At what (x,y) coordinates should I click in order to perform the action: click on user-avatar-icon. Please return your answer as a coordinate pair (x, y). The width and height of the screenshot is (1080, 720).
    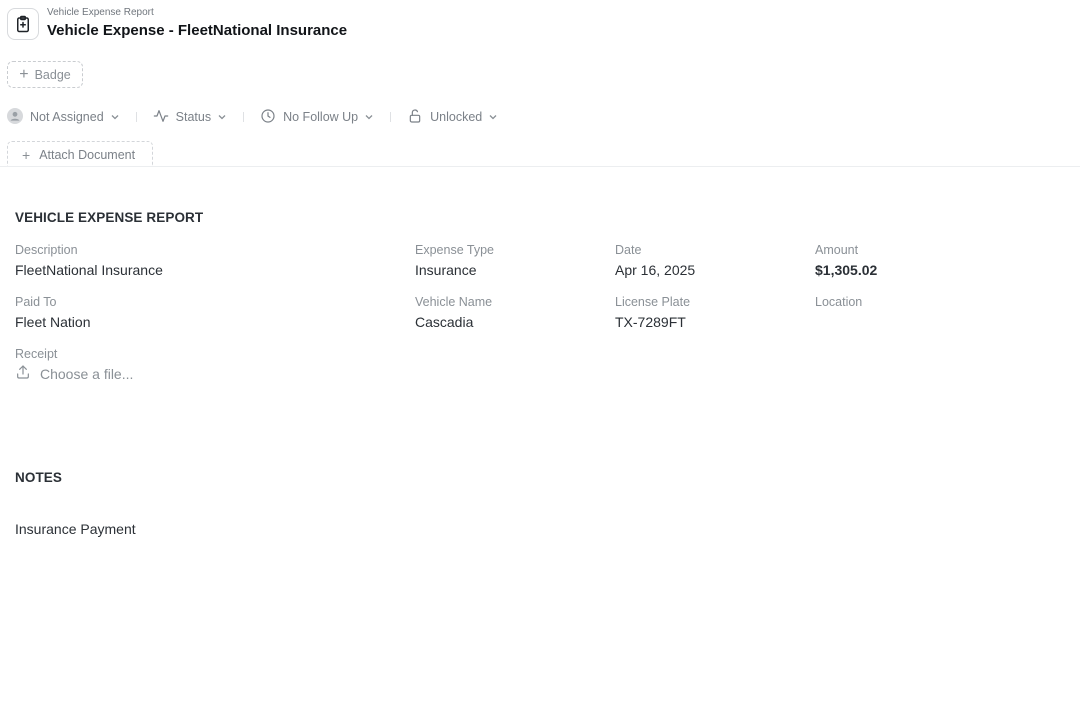
    Looking at the image, I should click on (15, 117).